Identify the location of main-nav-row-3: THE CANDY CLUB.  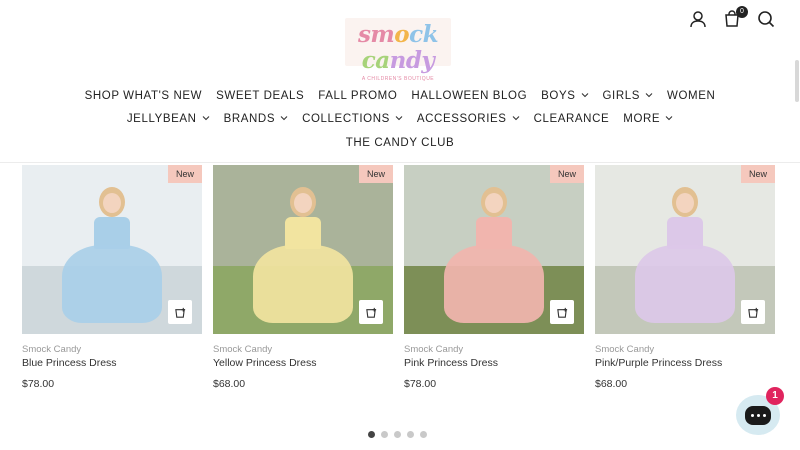
(400, 143).